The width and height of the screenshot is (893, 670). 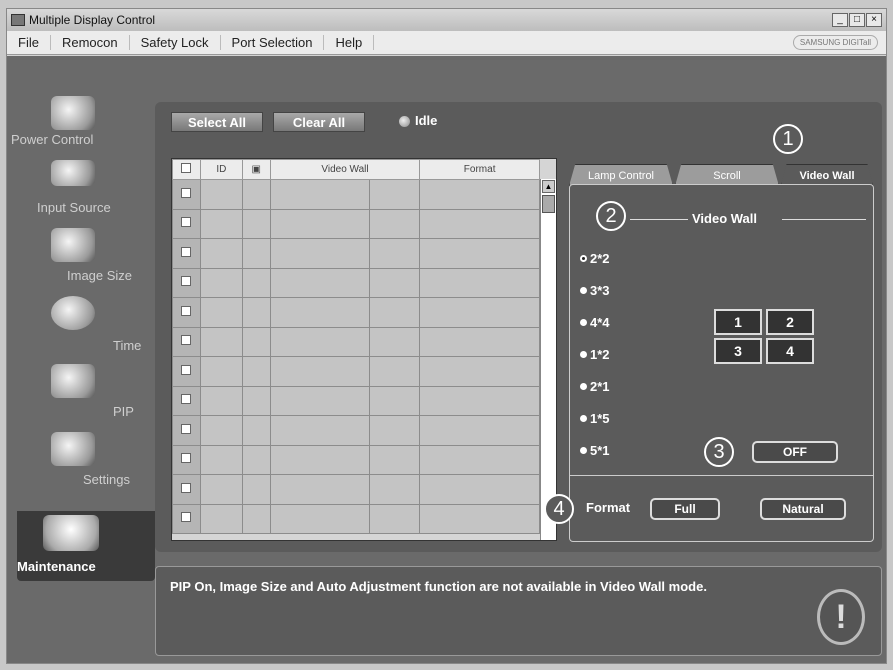 What do you see at coordinates (790, 322) in the screenshot?
I see `wall-cell-2: 2` at bounding box center [790, 322].